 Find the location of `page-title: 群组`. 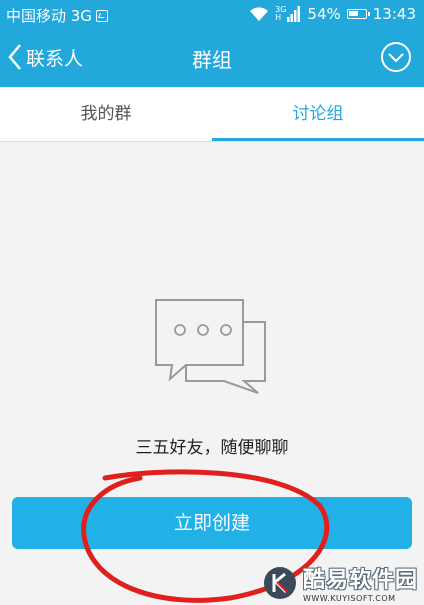

page-title: 群组 is located at coordinates (212, 60).